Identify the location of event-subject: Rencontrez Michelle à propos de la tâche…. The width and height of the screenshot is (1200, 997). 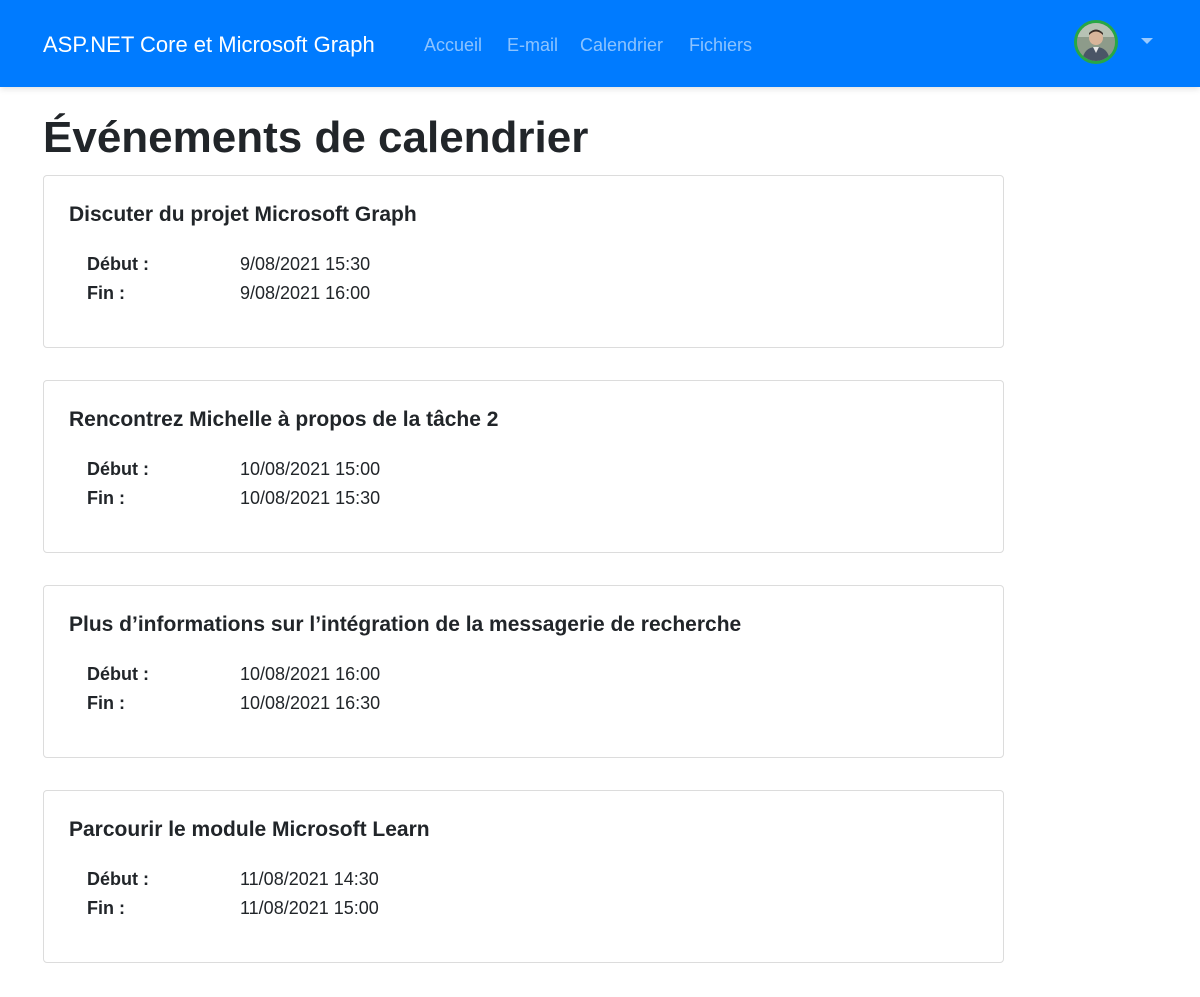
(284, 419).